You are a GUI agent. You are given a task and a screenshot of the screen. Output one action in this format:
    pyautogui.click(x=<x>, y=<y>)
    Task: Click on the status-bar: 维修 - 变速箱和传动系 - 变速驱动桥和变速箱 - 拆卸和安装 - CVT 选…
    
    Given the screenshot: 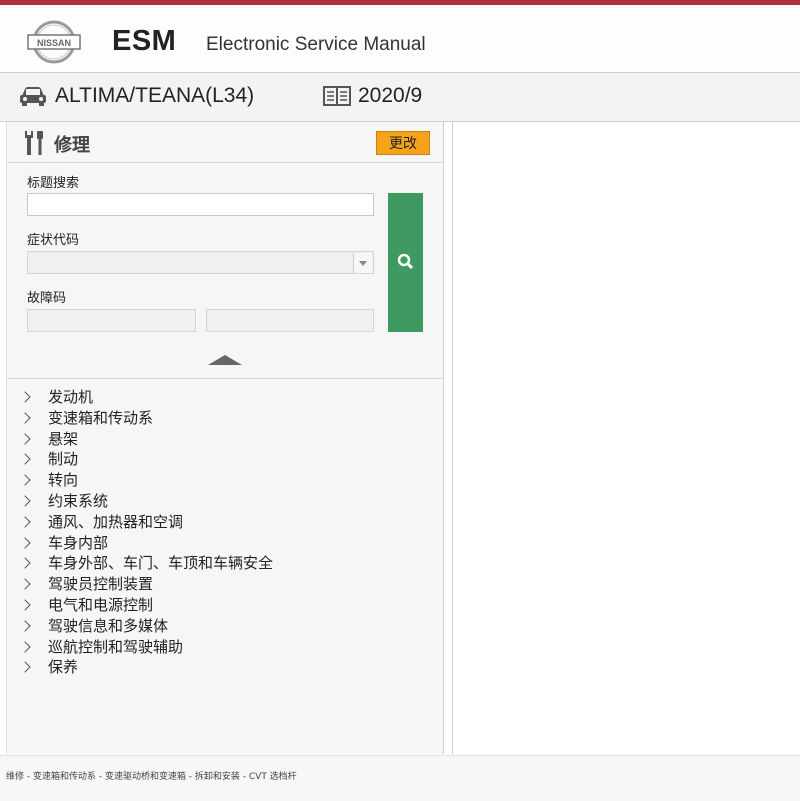 What is the action you would take?
    pyautogui.click(x=400, y=778)
    